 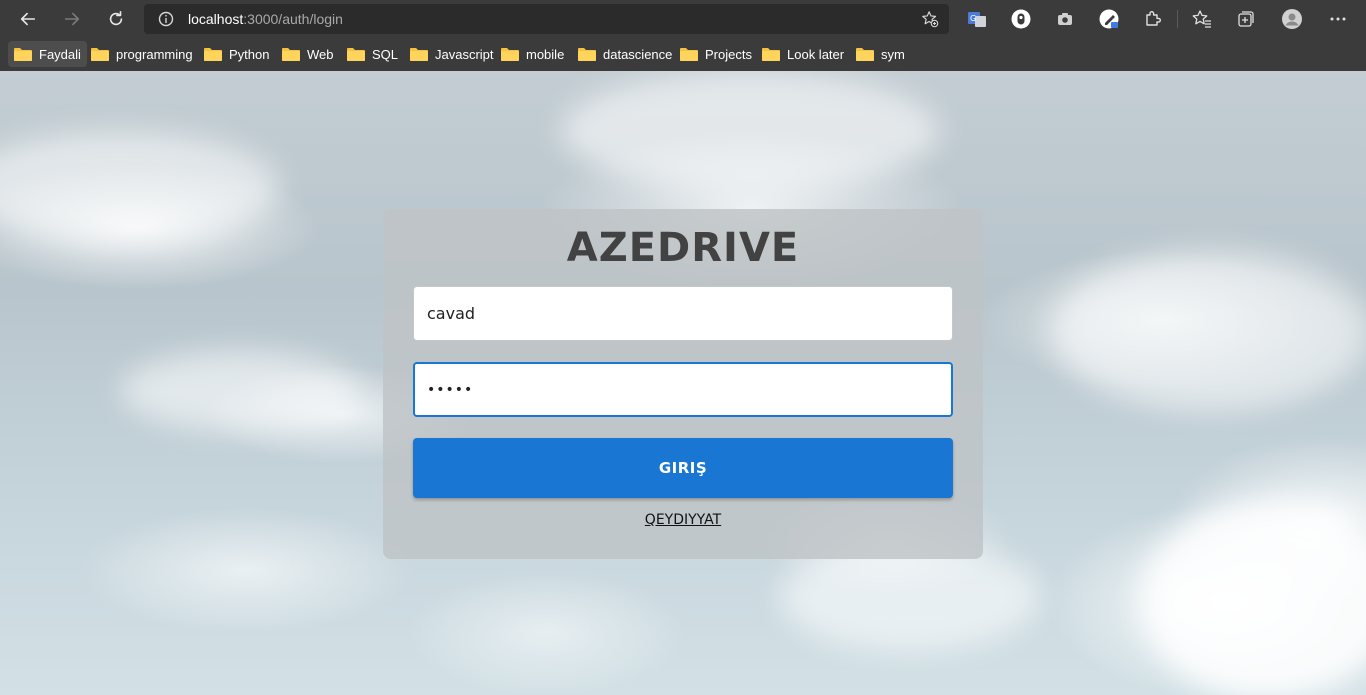 I want to click on bookmark-folder-sym: sym, so click(x=880, y=54).